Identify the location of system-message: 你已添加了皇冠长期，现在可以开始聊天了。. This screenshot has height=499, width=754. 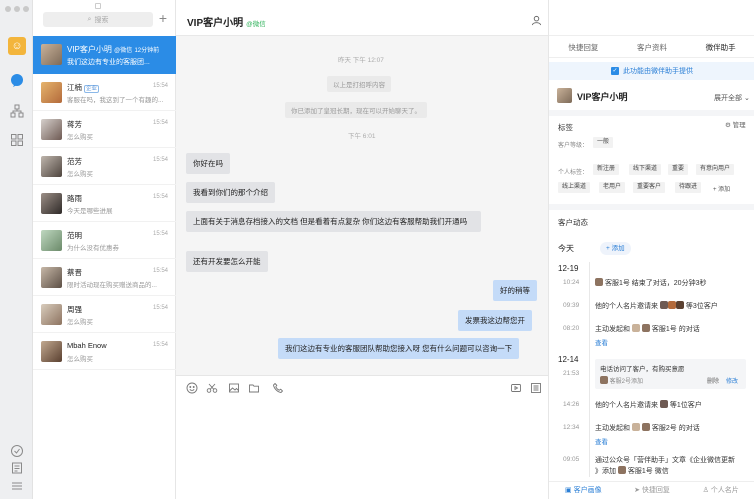
(356, 110).